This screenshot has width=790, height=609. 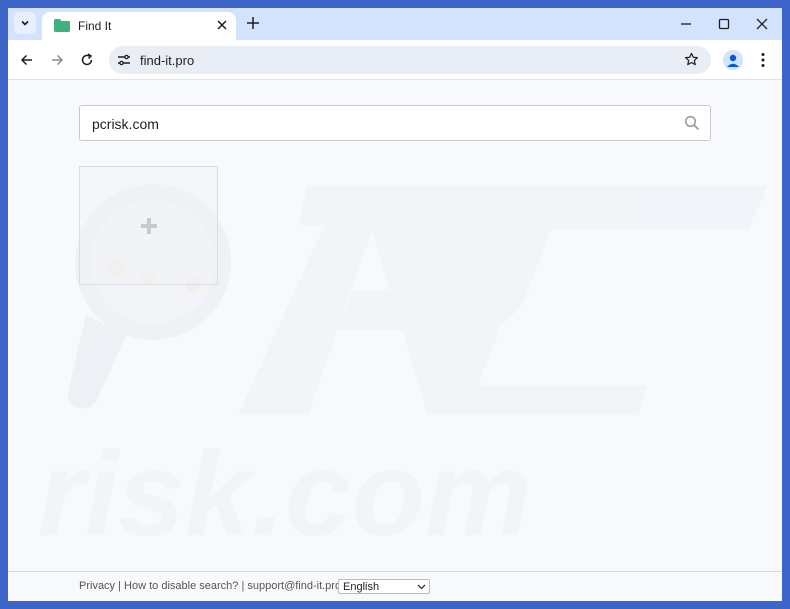 I want to click on tab-search-button, so click(x=25, y=23).